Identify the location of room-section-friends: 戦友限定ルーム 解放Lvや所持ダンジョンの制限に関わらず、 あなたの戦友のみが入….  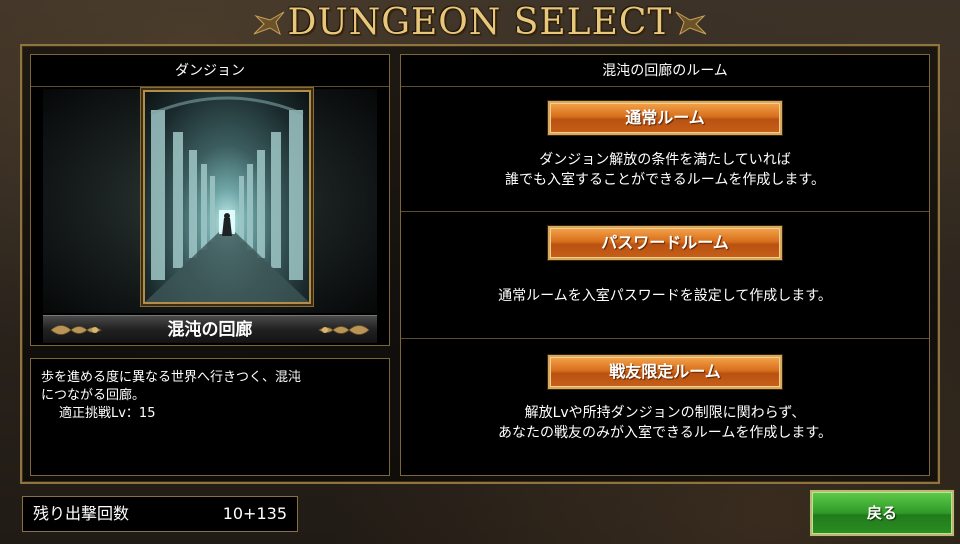
(665, 407).